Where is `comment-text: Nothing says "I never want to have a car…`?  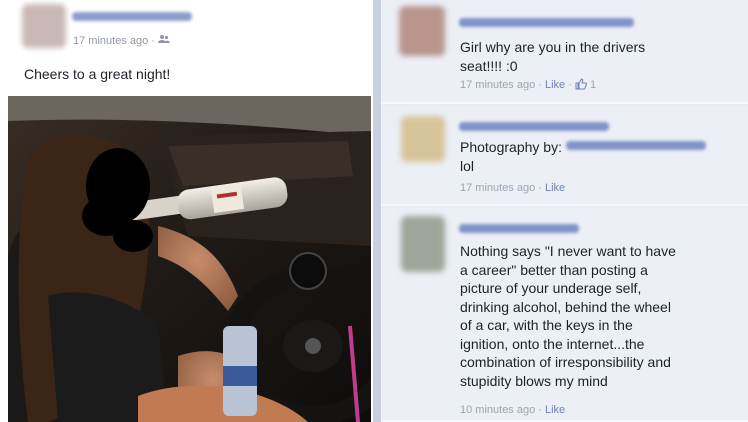 comment-text: Nothing says "I never want to have a car… is located at coordinates (568, 316).